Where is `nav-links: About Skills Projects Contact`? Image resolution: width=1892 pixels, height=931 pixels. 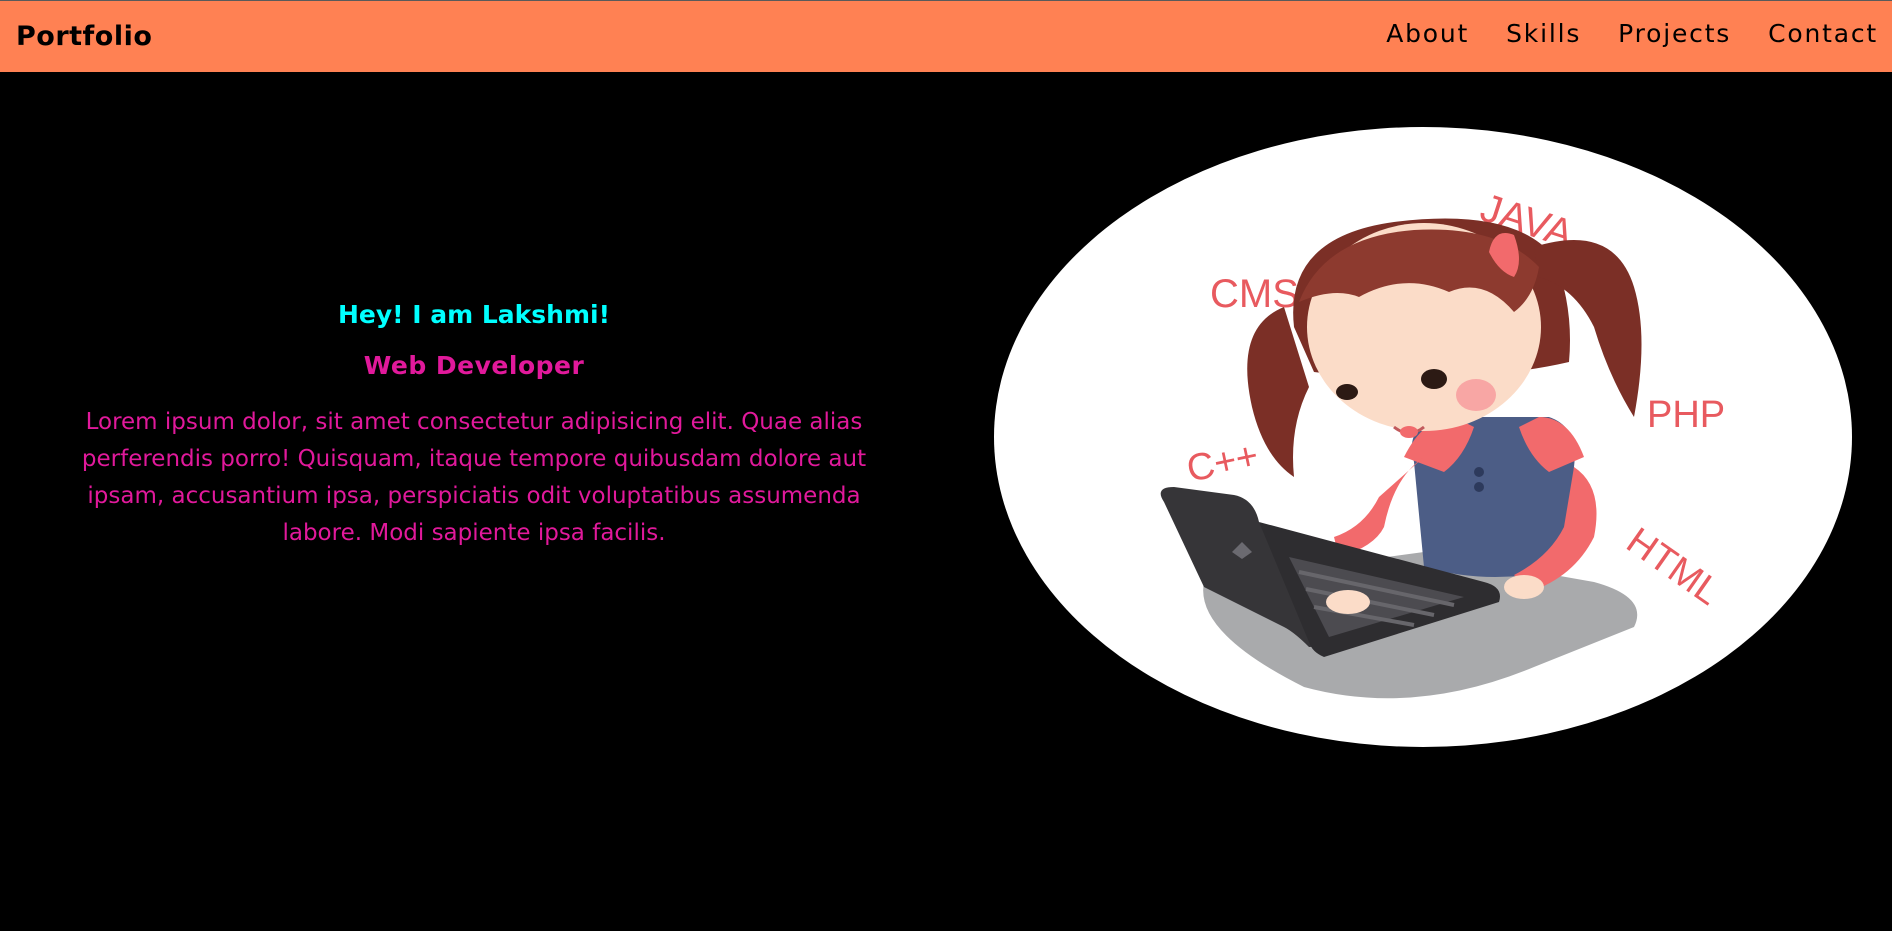
nav-links: About Skills Projects Contact is located at coordinates (1632, 33).